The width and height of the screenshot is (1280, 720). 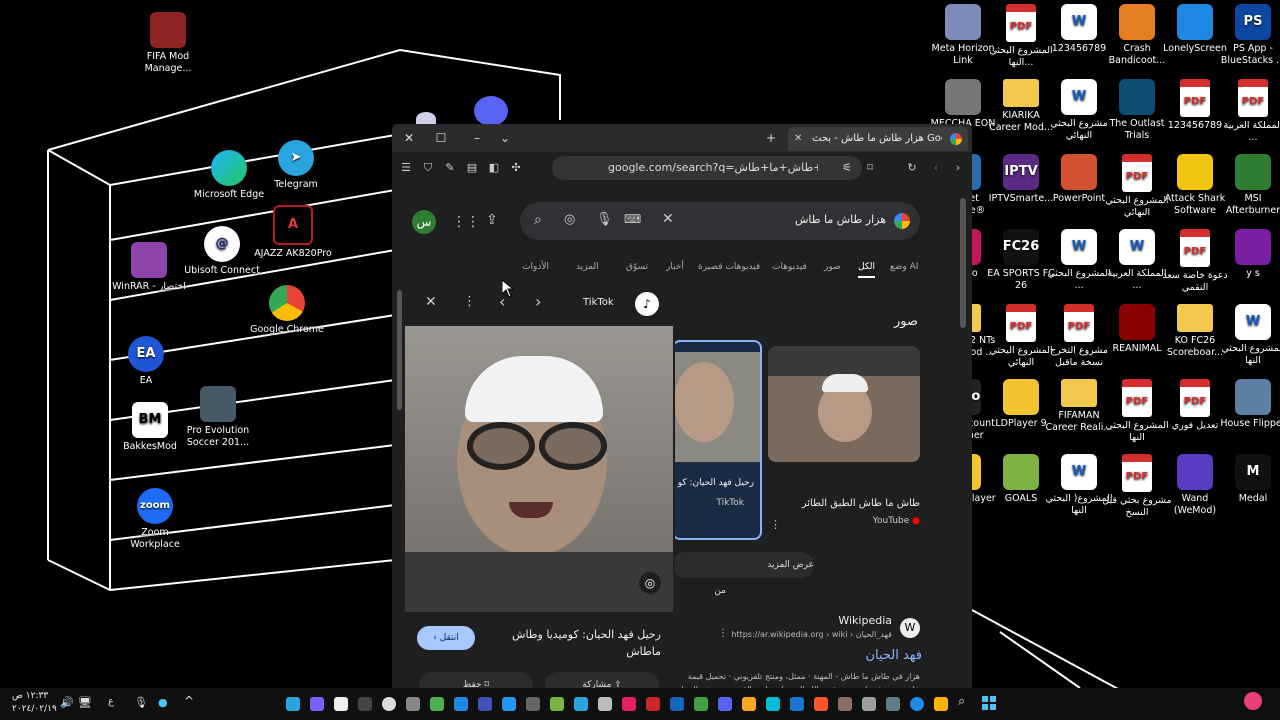 I want to click on visit-button: ‹ انتقل, so click(x=446, y=638).